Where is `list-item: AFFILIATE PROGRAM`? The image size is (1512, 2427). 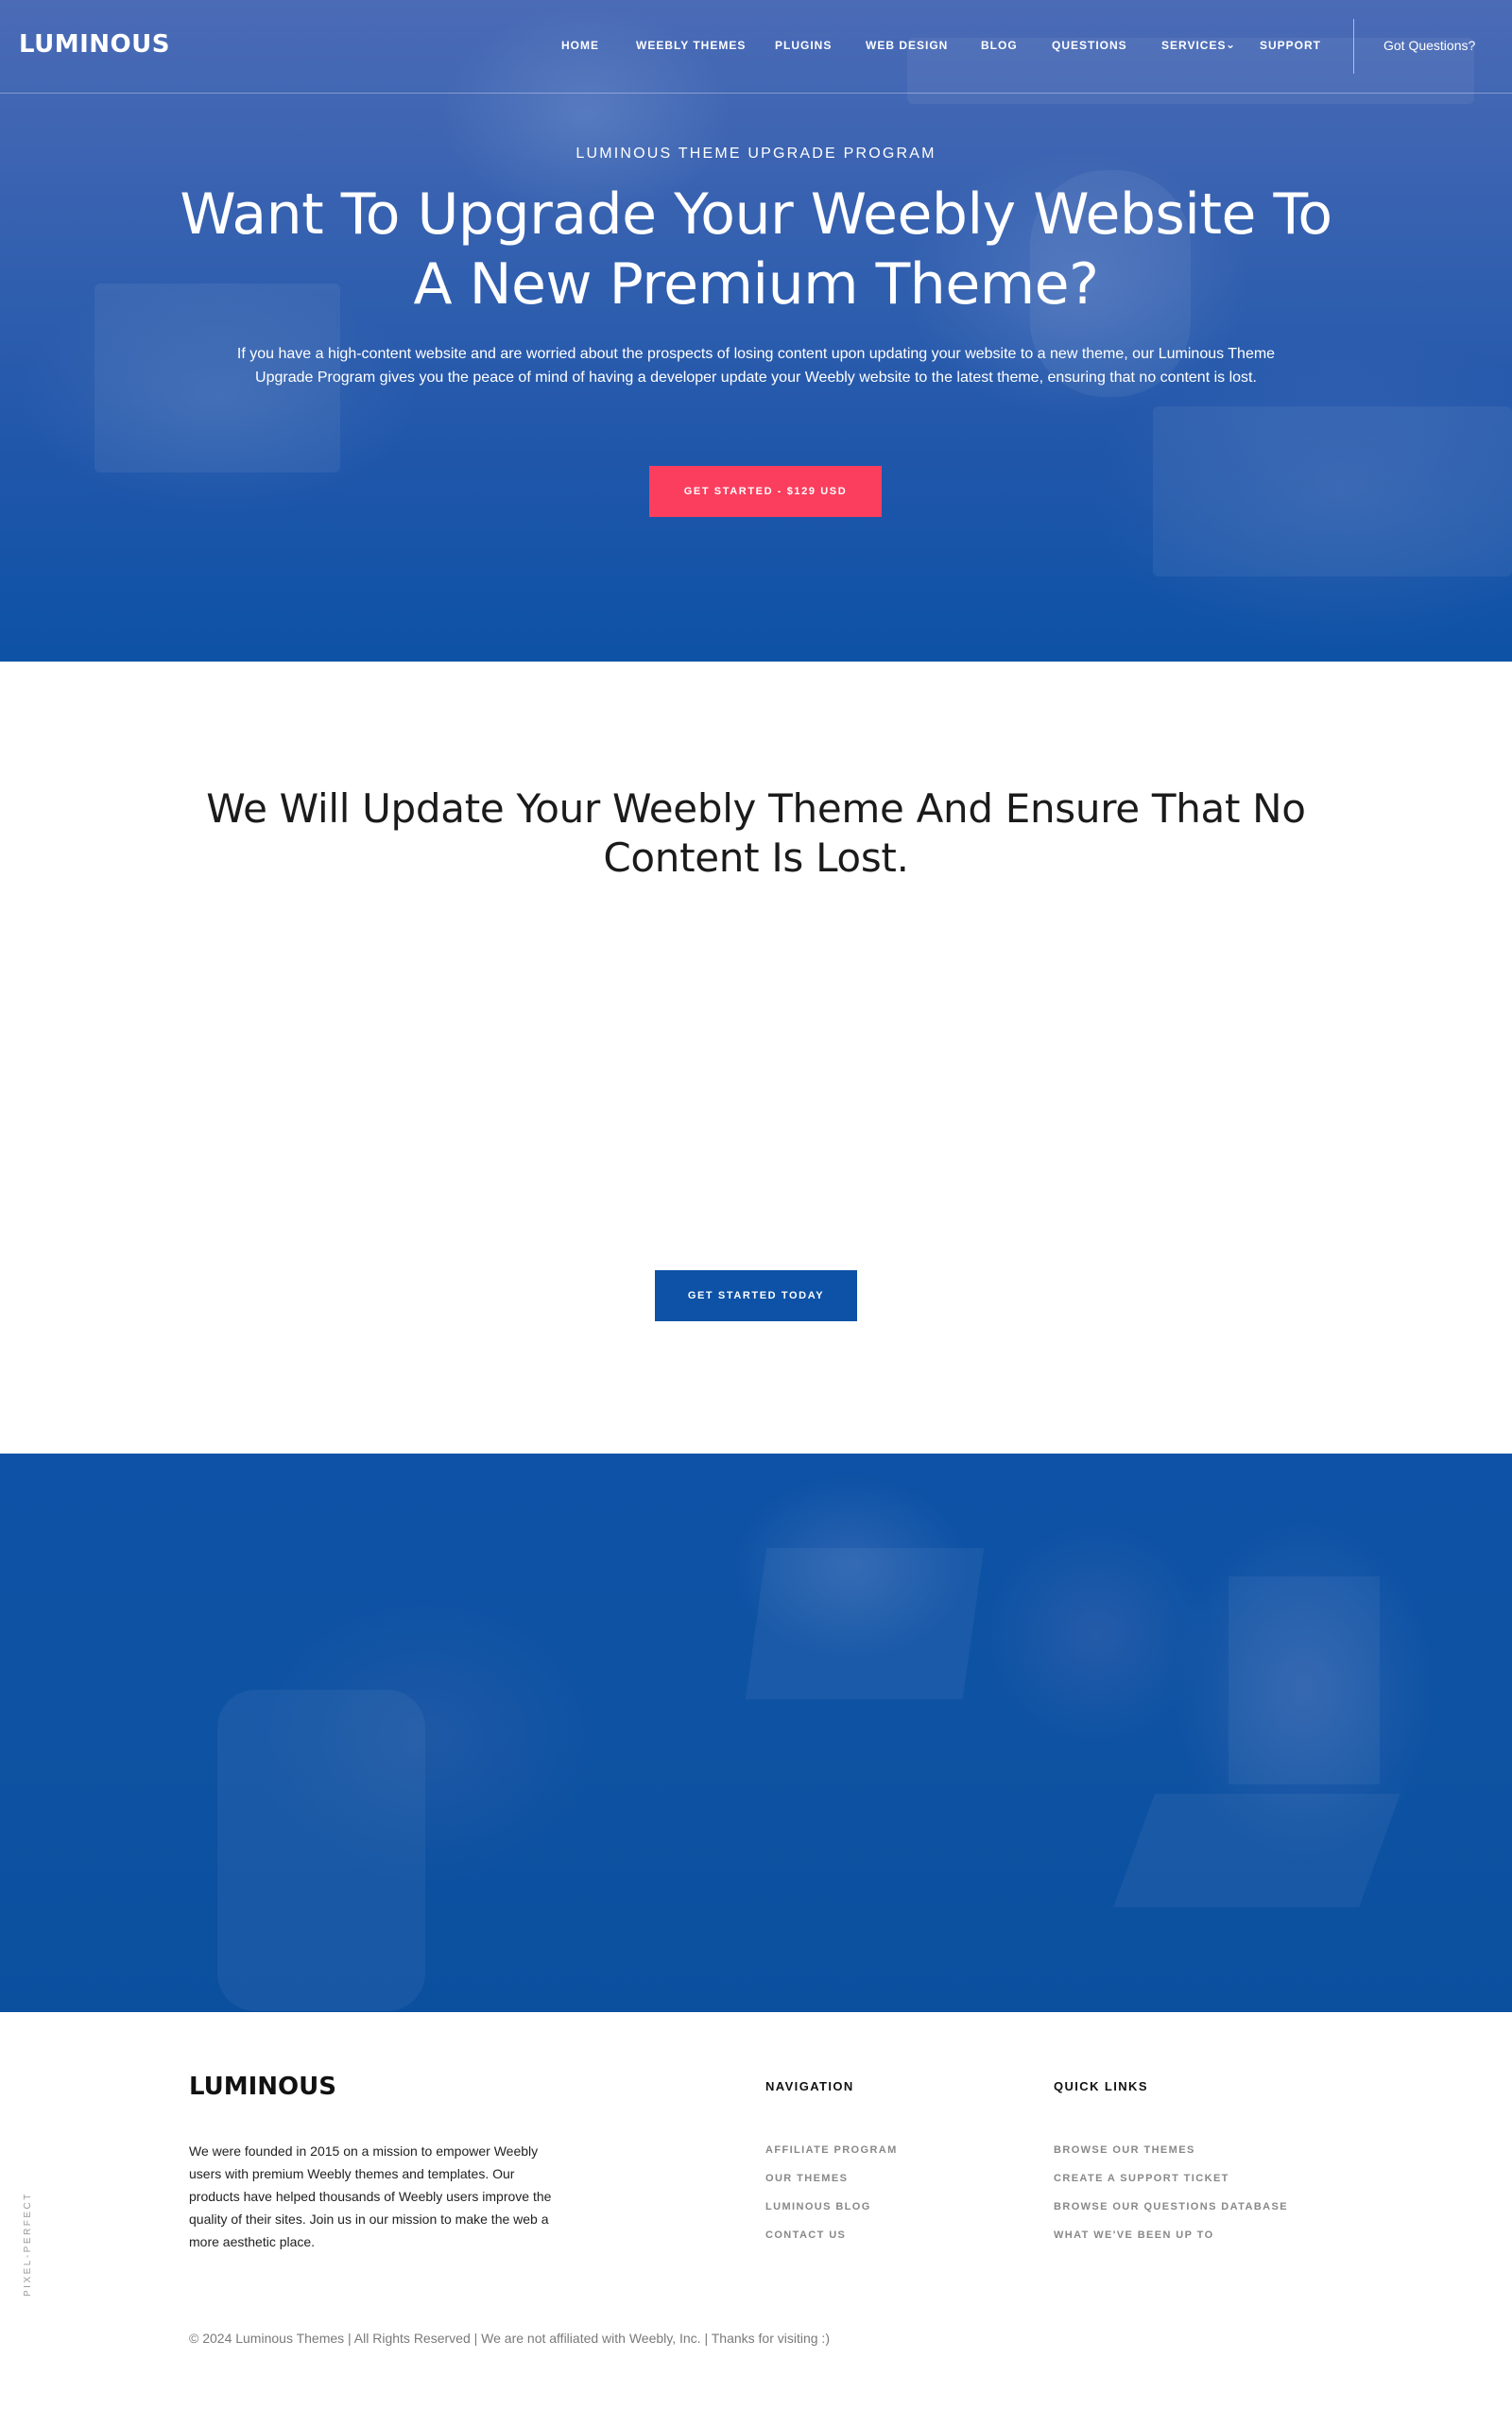
list-item: AFFILIATE PROGRAM is located at coordinates (831, 2155).